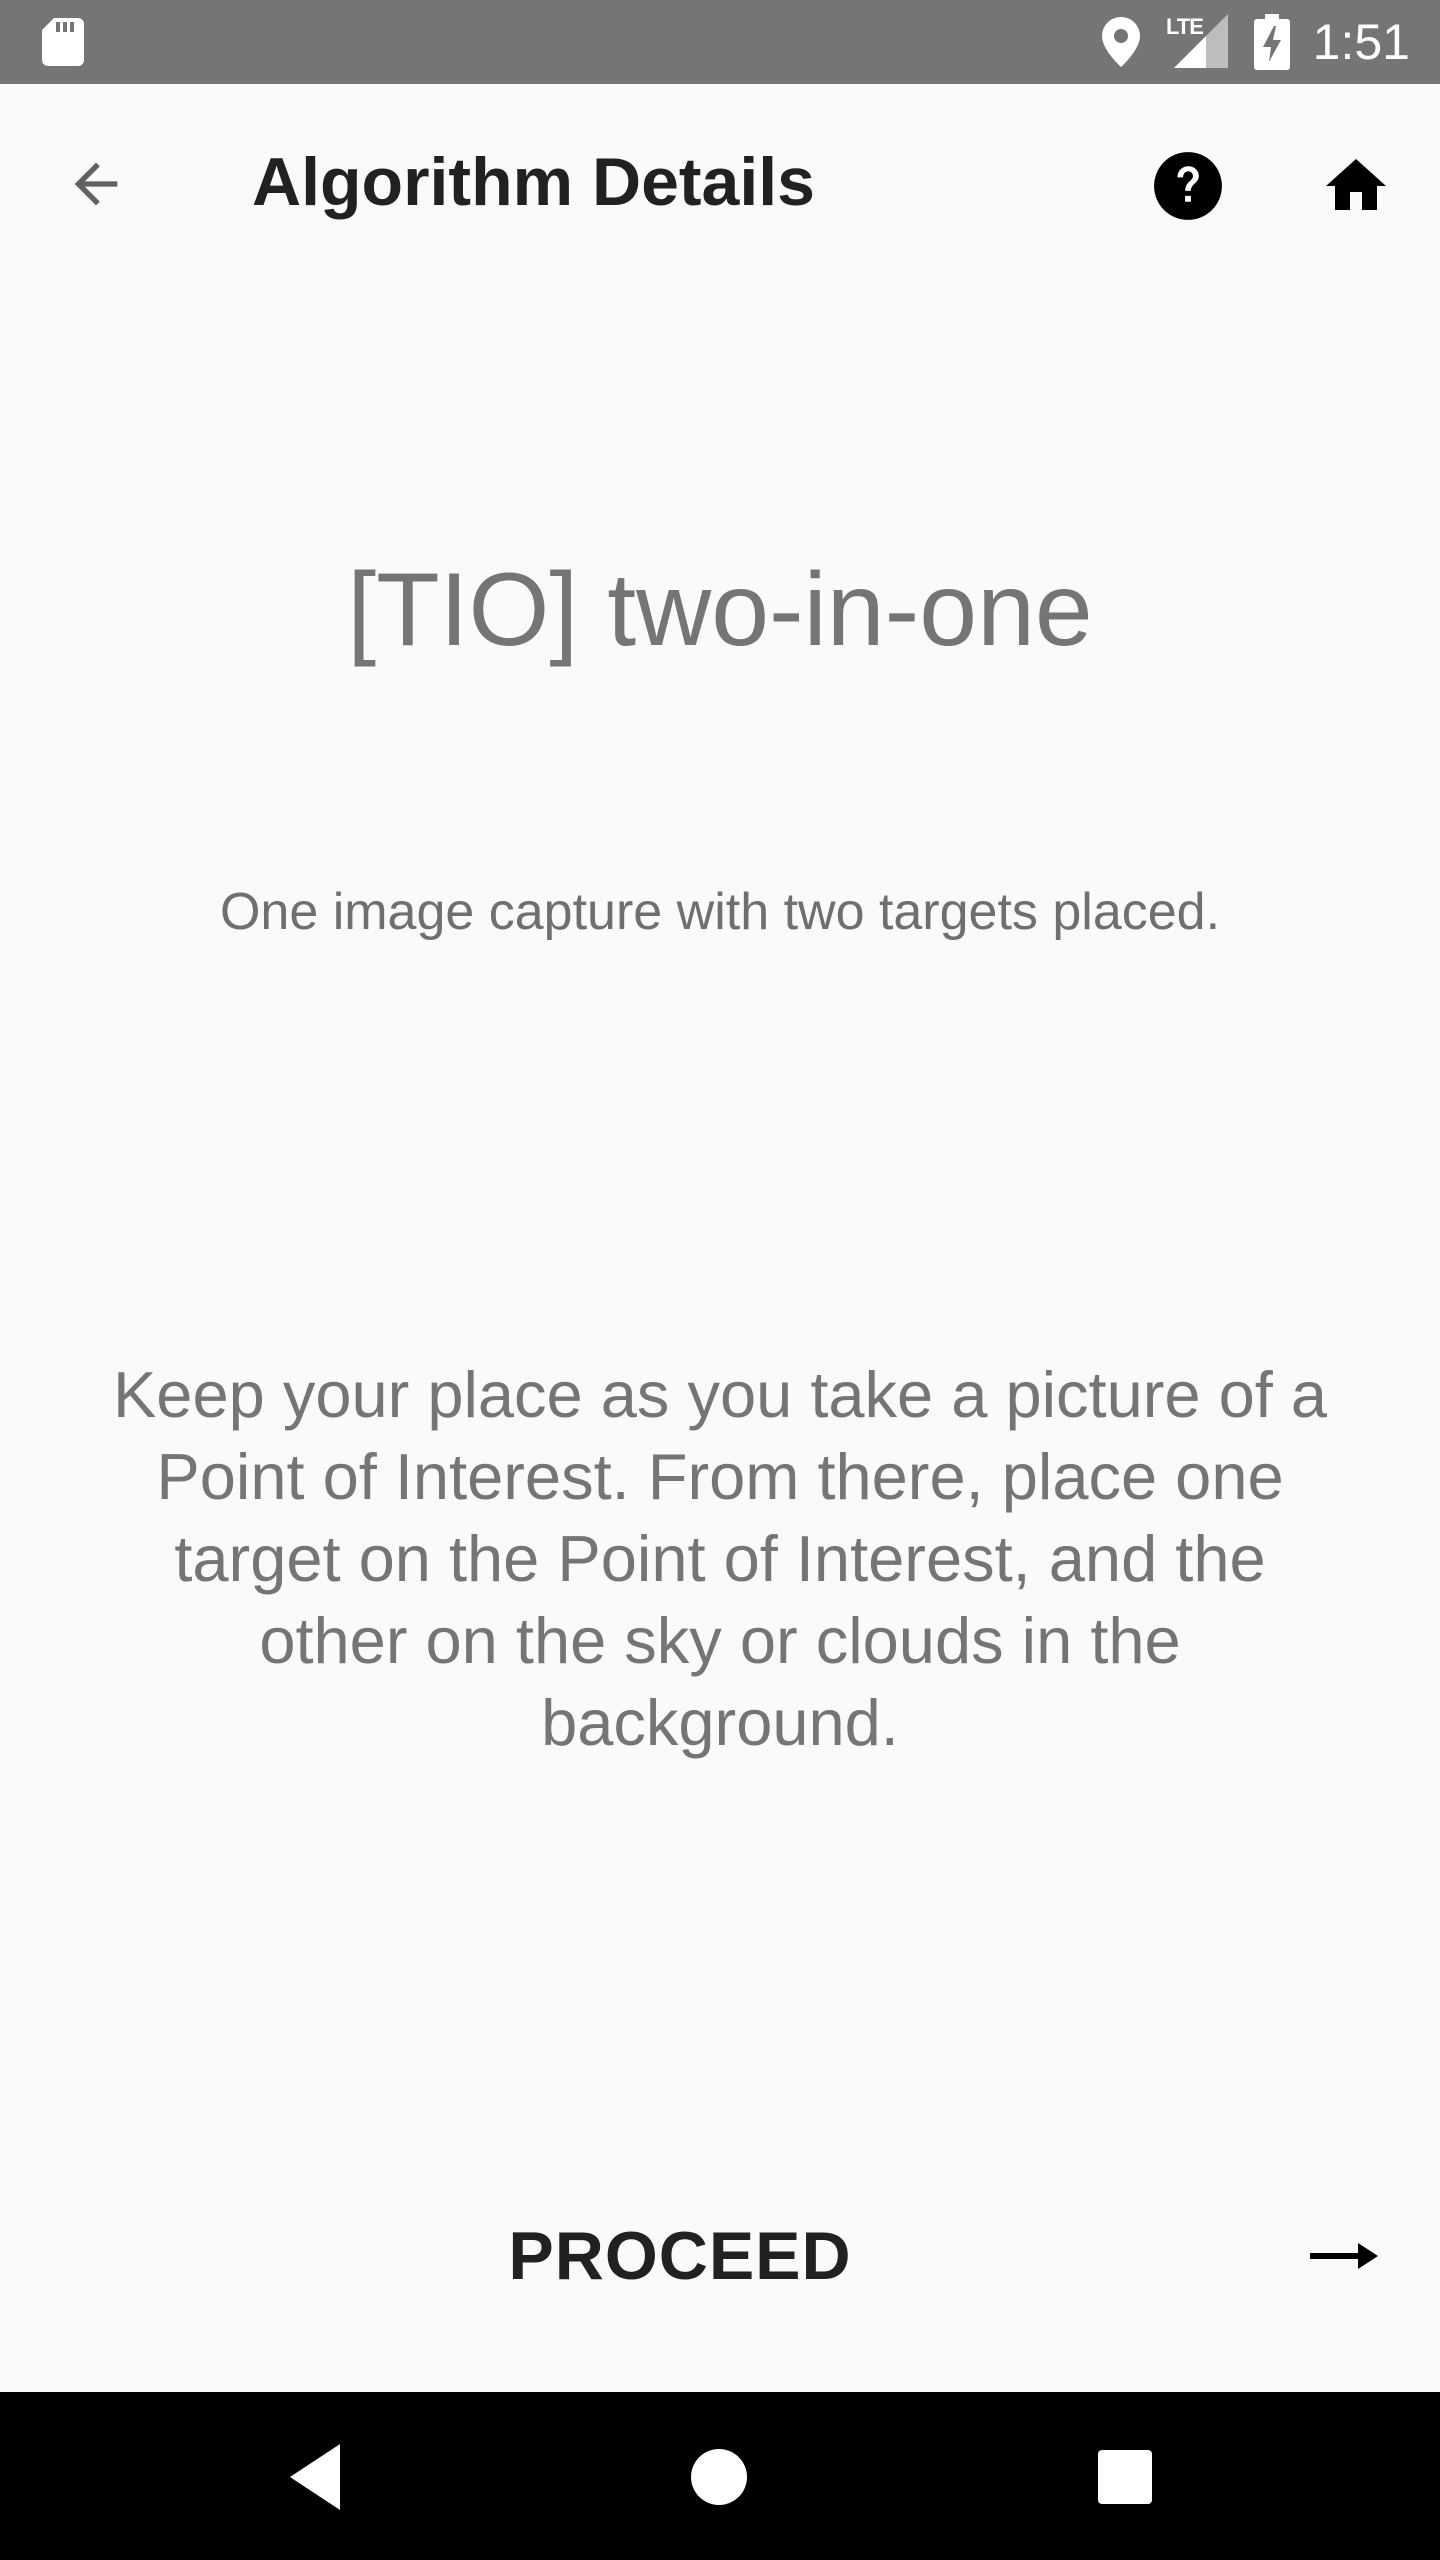 The image size is (1440, 2560). What do you see at coordinates (1272, 42) in the screenshot?
I see `battery-charging-icon` at bounding box center [1272, 42].